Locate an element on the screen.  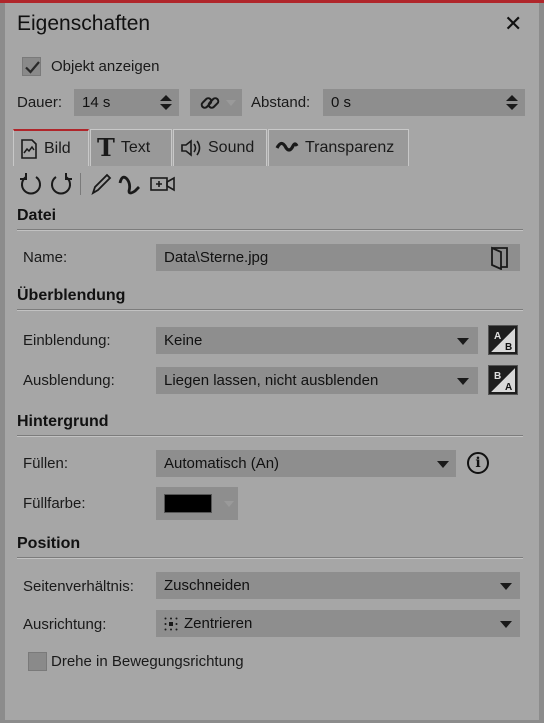
file-name-label: Name: is located at coordinates (45, 257).